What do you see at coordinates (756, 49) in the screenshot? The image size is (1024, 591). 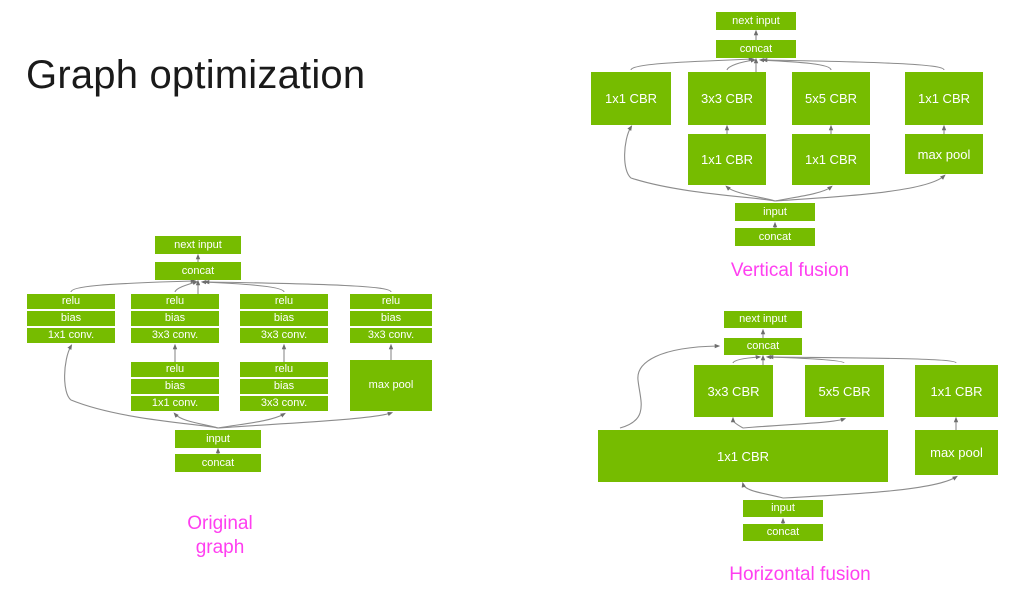 I see `graph-node-vf-concat-top: concat` at bounding box center [756, 49].